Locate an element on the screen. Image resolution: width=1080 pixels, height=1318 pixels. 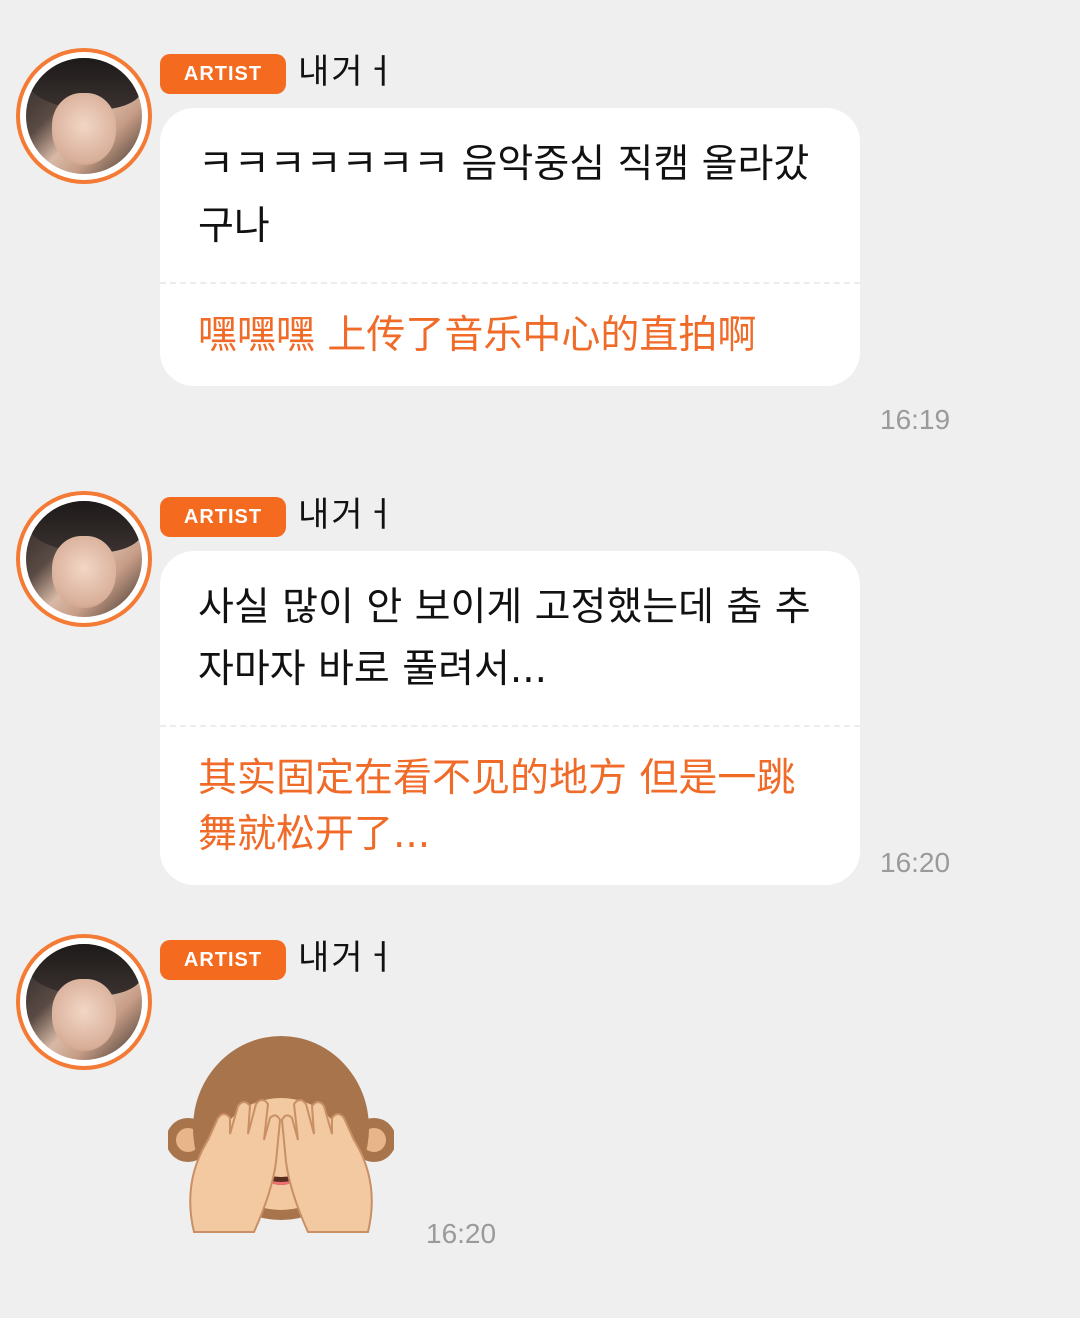
message-text-korean: ㅋㅋㅋㅋㅋㅋㅋ 음악중심 직캠 올라갔구나 is located at coordinates (504, 195).